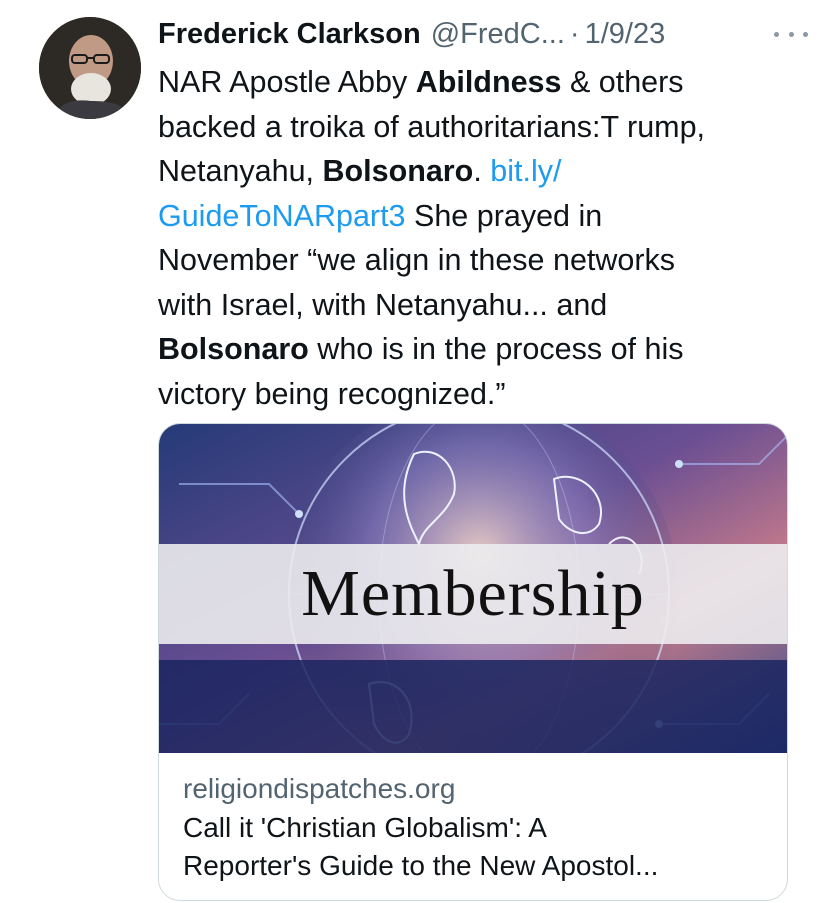  I want to click on author-name: Frederick Clarkson, so click(289, 34).